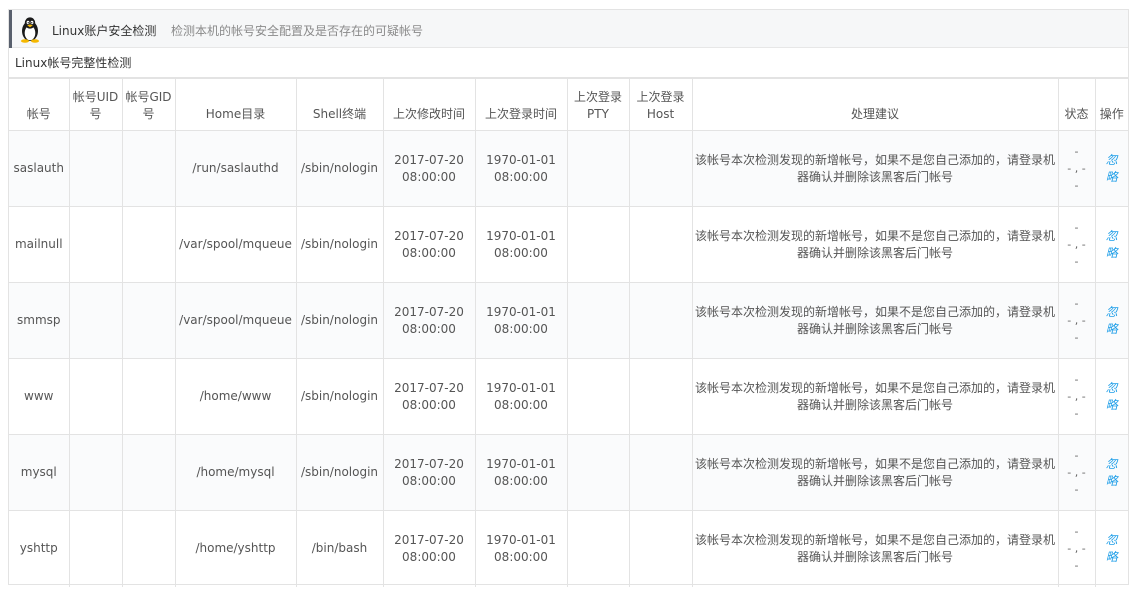 The height and width of the screenshot is (602, 1143). Describe the element at coordinates (297, 31) in the screenshot. I see `page-description: 检测本机的帐号安全配置及是否存在的可疑帐号` at that location.